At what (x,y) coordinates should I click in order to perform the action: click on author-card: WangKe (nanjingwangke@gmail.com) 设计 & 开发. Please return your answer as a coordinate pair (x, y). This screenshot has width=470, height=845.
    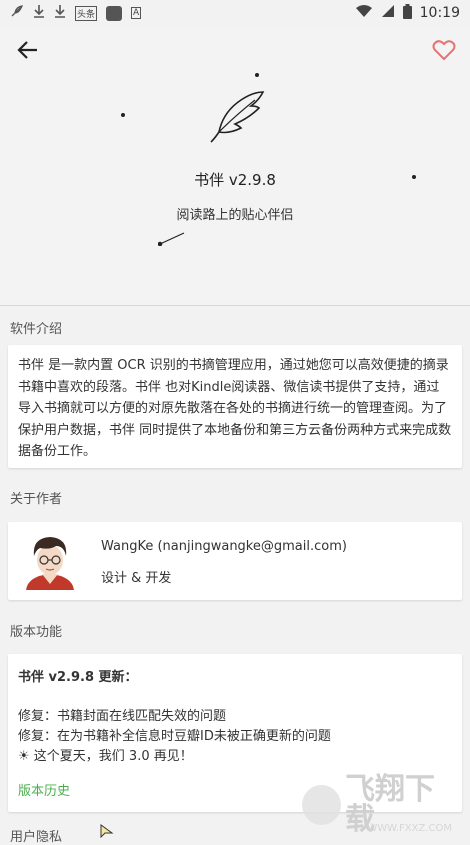
    Looking at the image, I should click on (235, 561).